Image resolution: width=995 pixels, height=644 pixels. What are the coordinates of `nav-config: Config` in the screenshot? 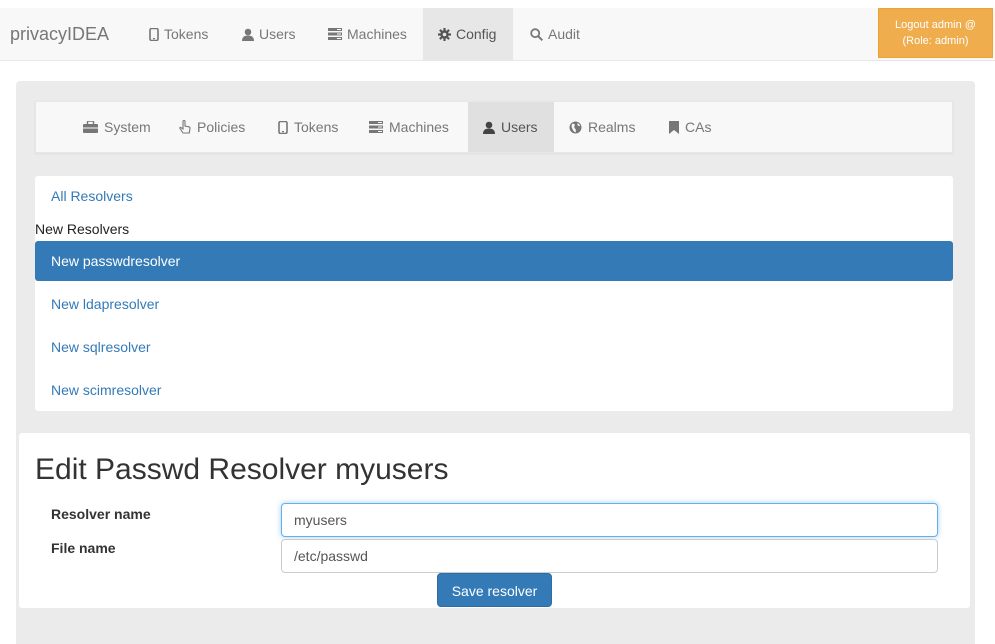 It's located at (468, 34).